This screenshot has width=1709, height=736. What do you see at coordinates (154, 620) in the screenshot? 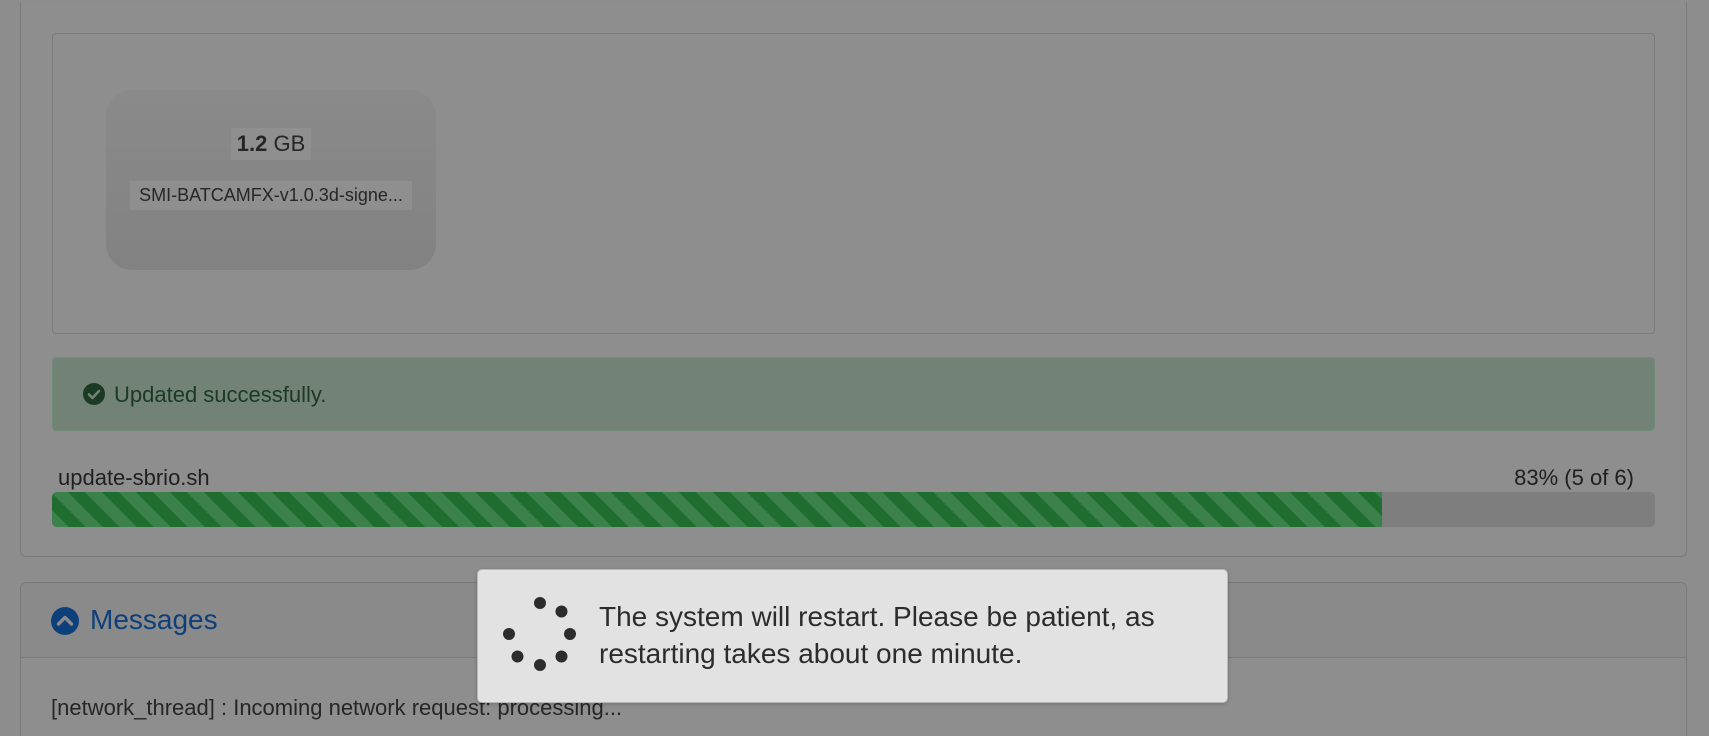
I see `messages-title: Messages` at bounding box center [154, 620].